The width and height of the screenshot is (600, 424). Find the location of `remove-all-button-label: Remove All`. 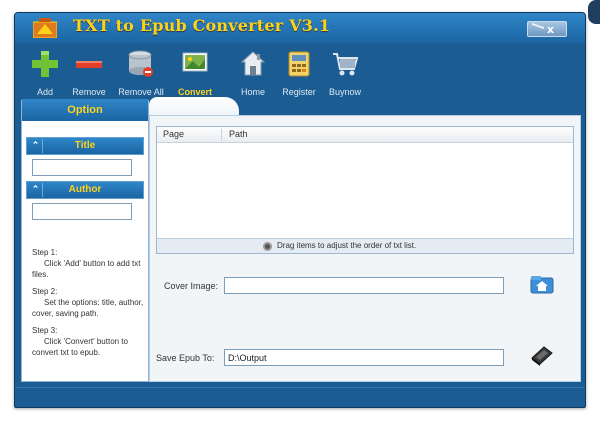

remove-all-button-label: Remove All is located at coordinates (141, 92).